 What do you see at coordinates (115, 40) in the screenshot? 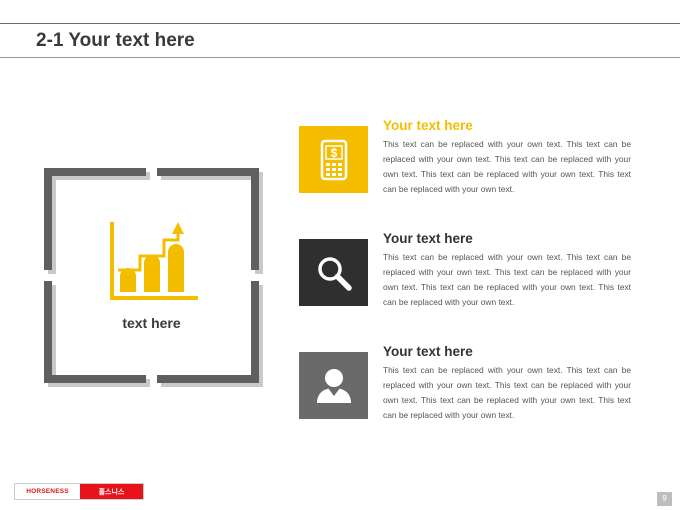
I see `page-title: 2-1 Your text here` at bounding box center [115, 40].